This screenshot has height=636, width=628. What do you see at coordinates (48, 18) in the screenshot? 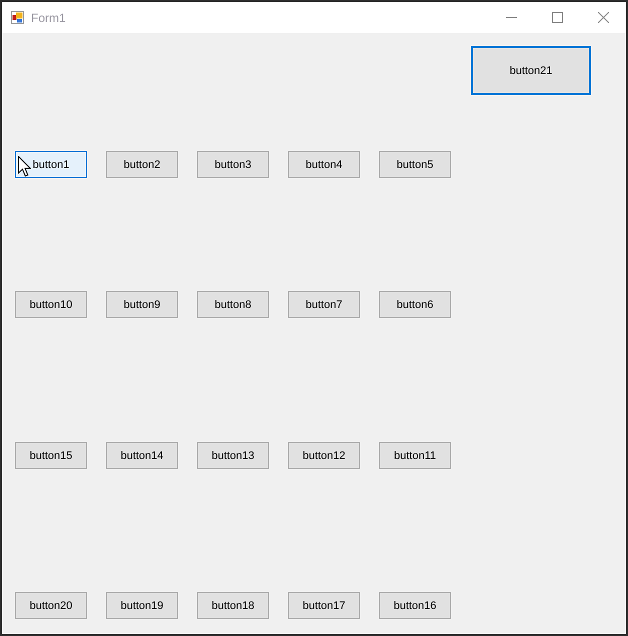
I see `window-title: Form1` at bounding box center [48, 18].